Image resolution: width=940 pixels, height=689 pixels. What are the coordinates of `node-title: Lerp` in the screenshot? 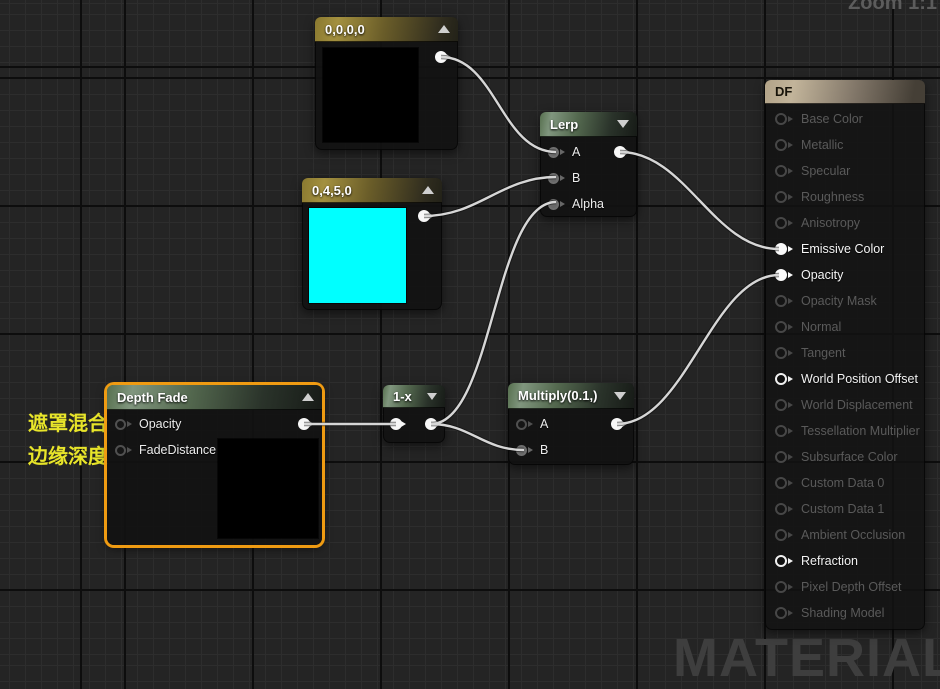 It's located at (564, 124).